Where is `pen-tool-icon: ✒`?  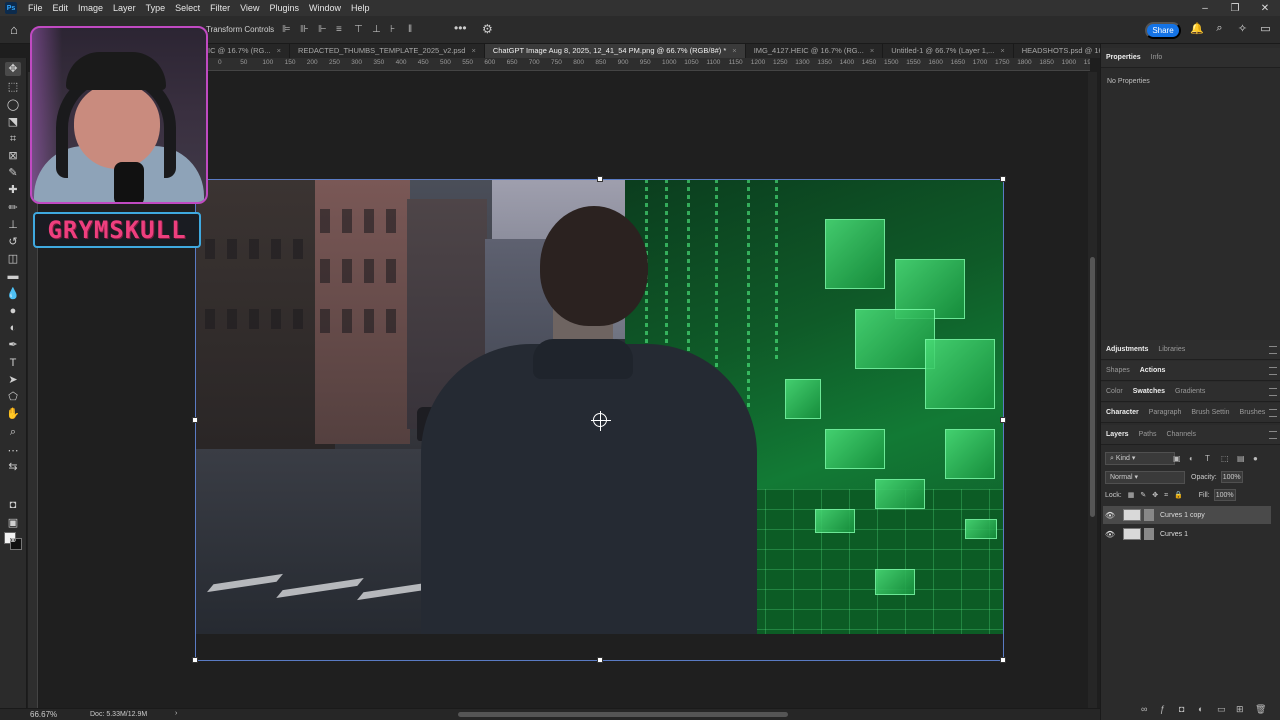
pen-tool-icon: ✒ is located at coordinates (13, 345).